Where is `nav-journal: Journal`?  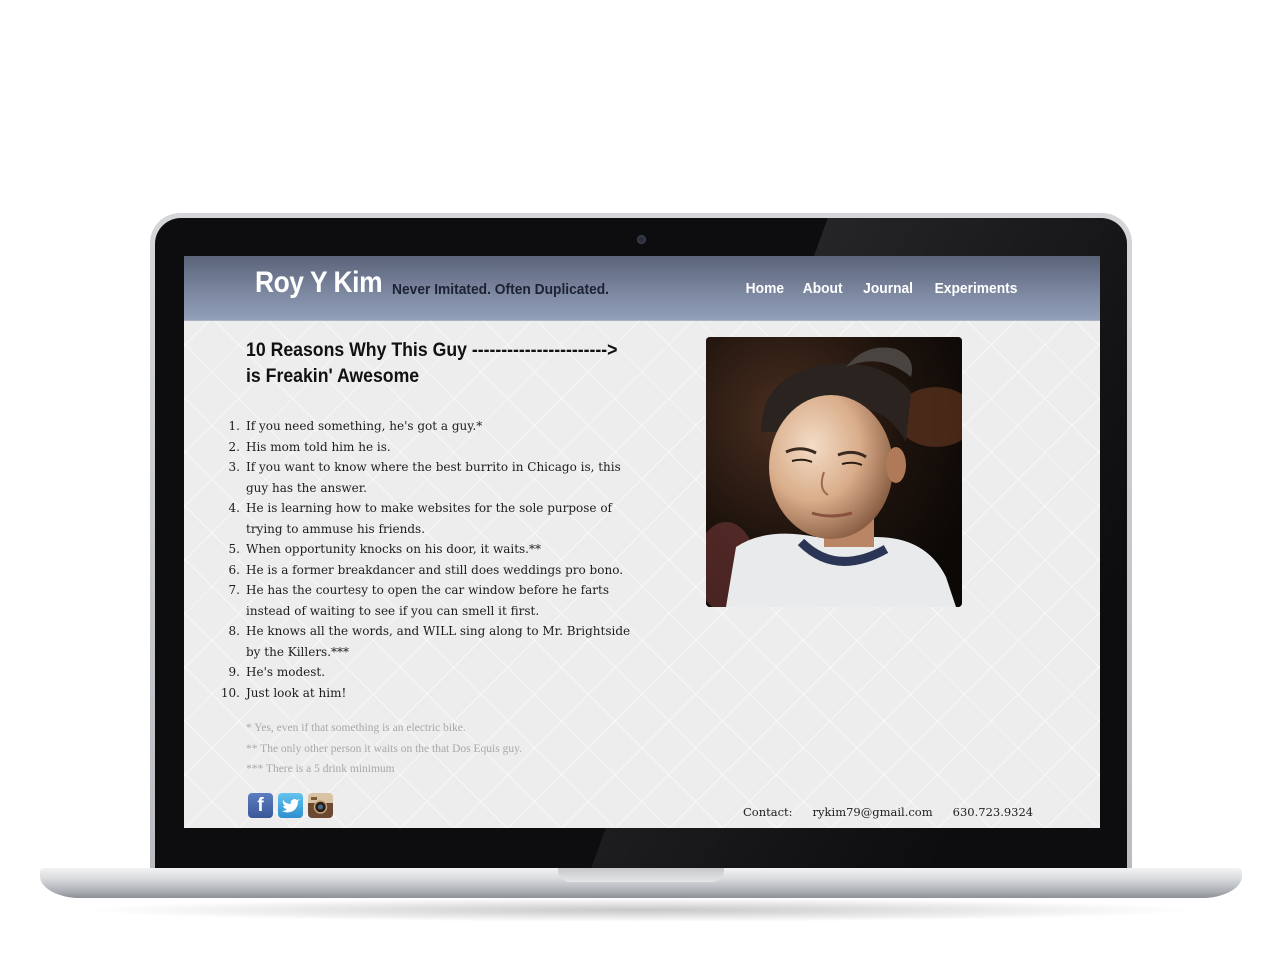 nav-journal: Journal is located at coordinates (888, 288).